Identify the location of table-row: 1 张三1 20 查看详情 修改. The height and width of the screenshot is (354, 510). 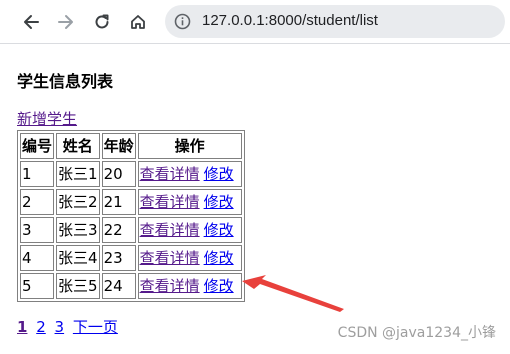
(131, 174).